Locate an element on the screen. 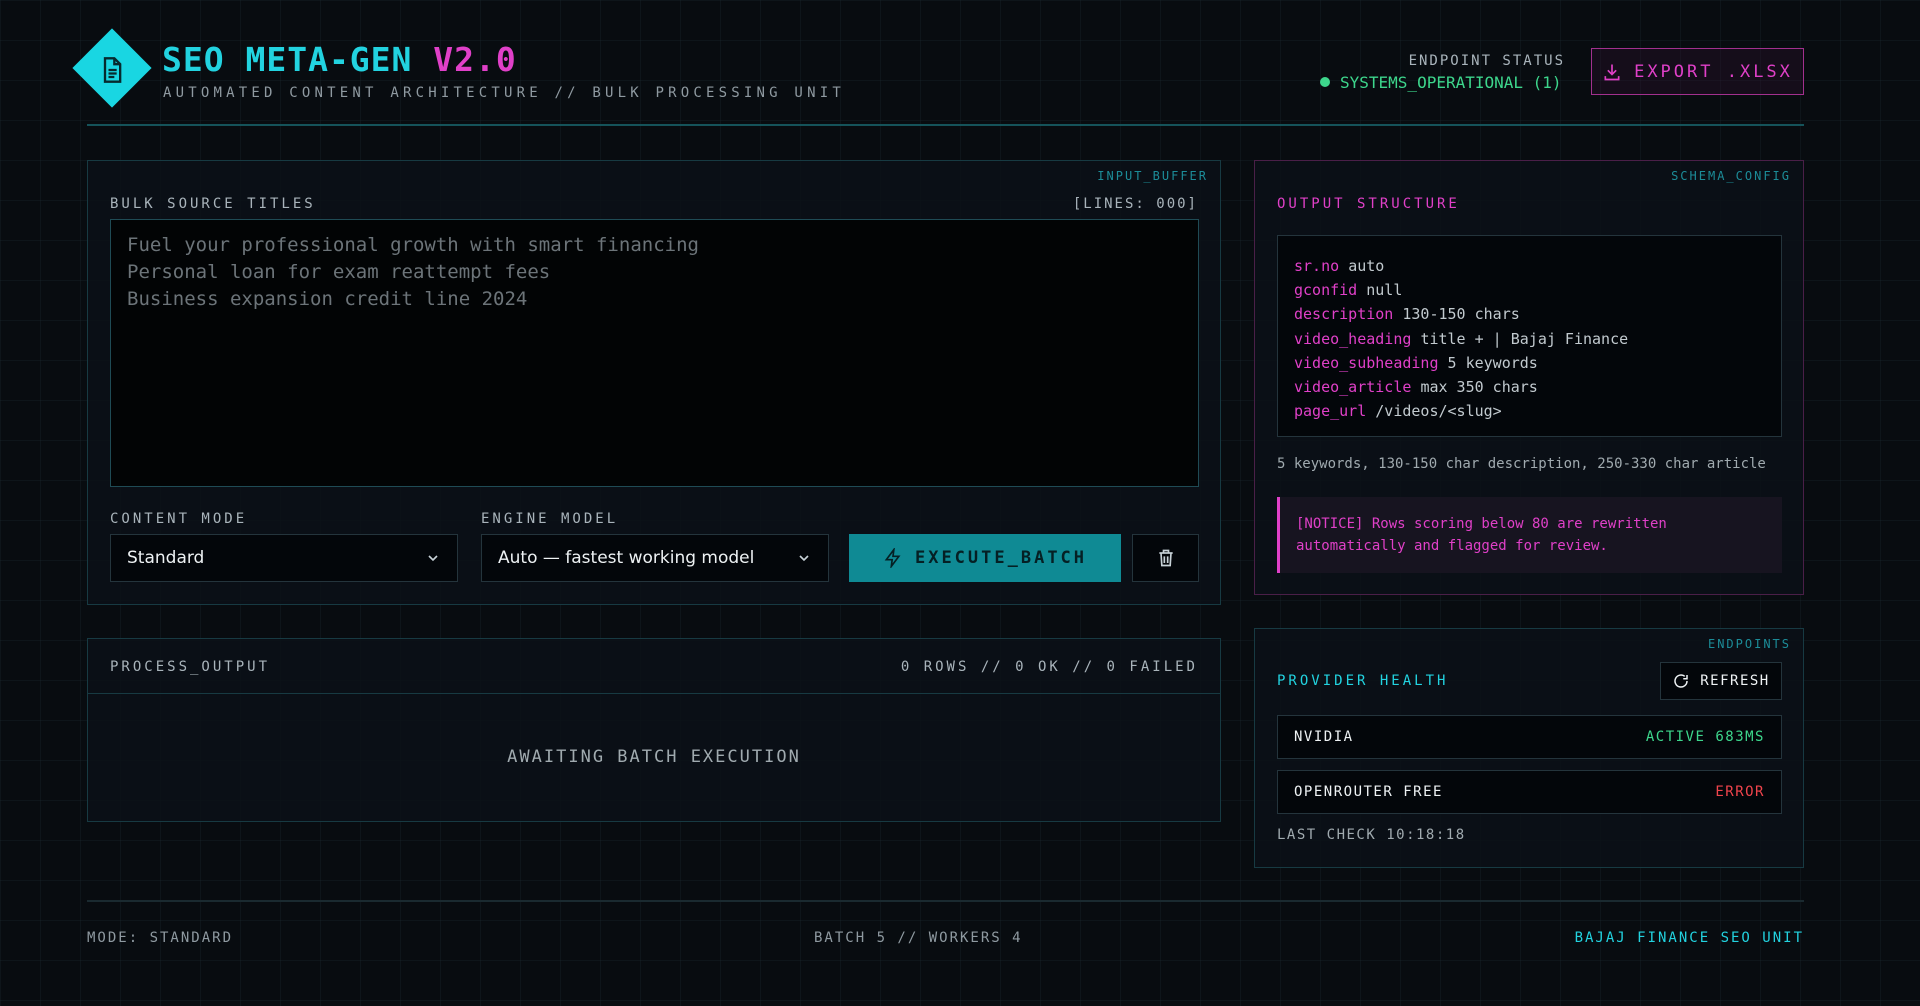  trash-icon is located at coordinates (1165, 558).